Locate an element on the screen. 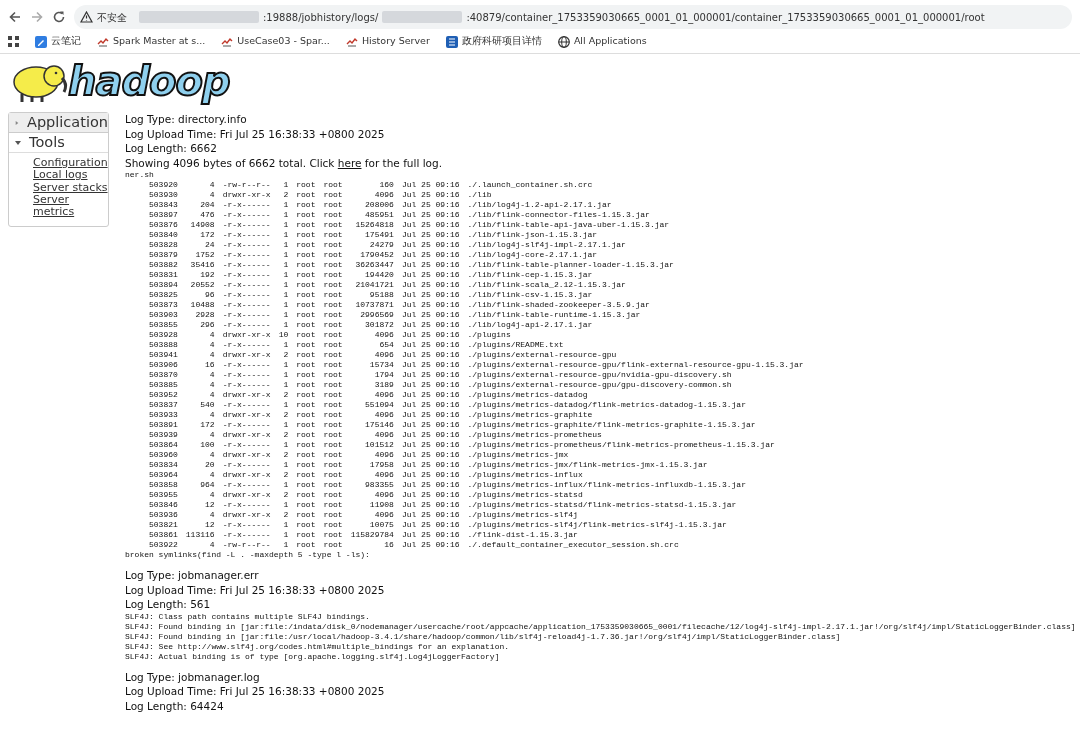 The width and height of the screenshot is (1080, 741). listing-cell: ./lib is located at coordinates (631, 195).